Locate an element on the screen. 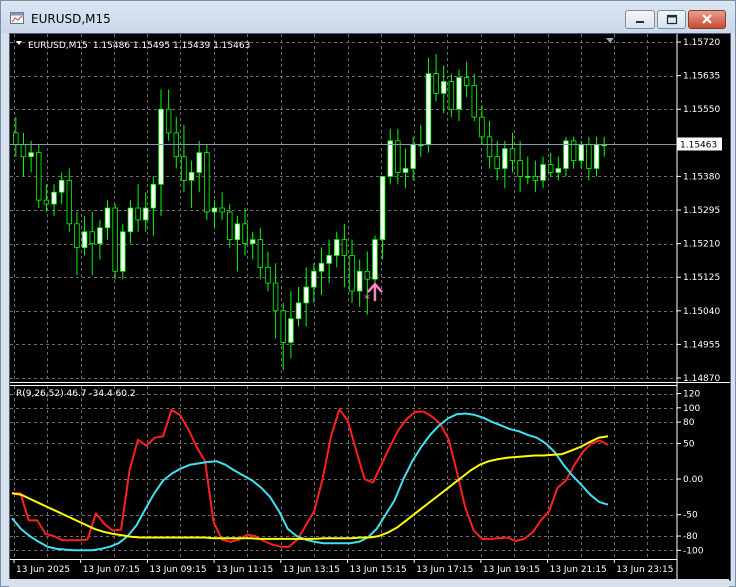 The image size is (736, 587). close-button is located at coordinates (707, 19).